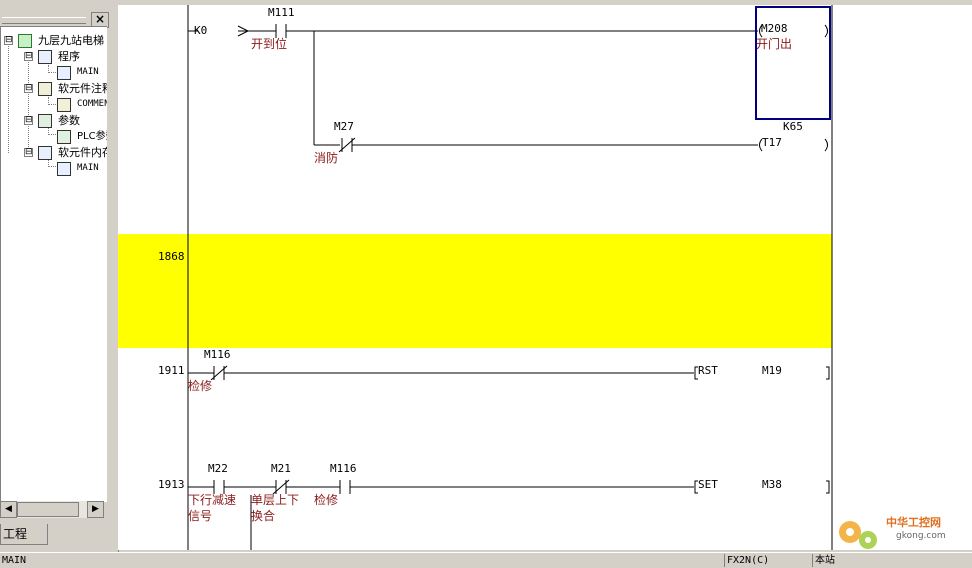 This screenshot has width=972, height=568. I want to click on contact-m27: M27 消防, so click(335, 142).